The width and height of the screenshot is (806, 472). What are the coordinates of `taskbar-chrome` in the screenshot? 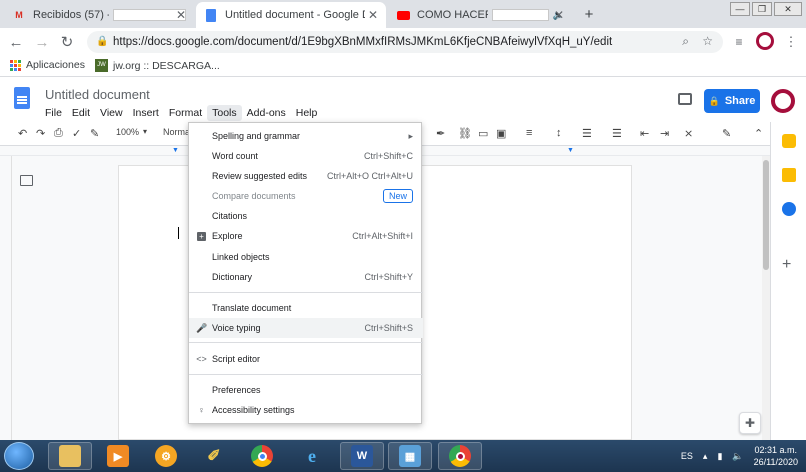 It's located at (262, 456).